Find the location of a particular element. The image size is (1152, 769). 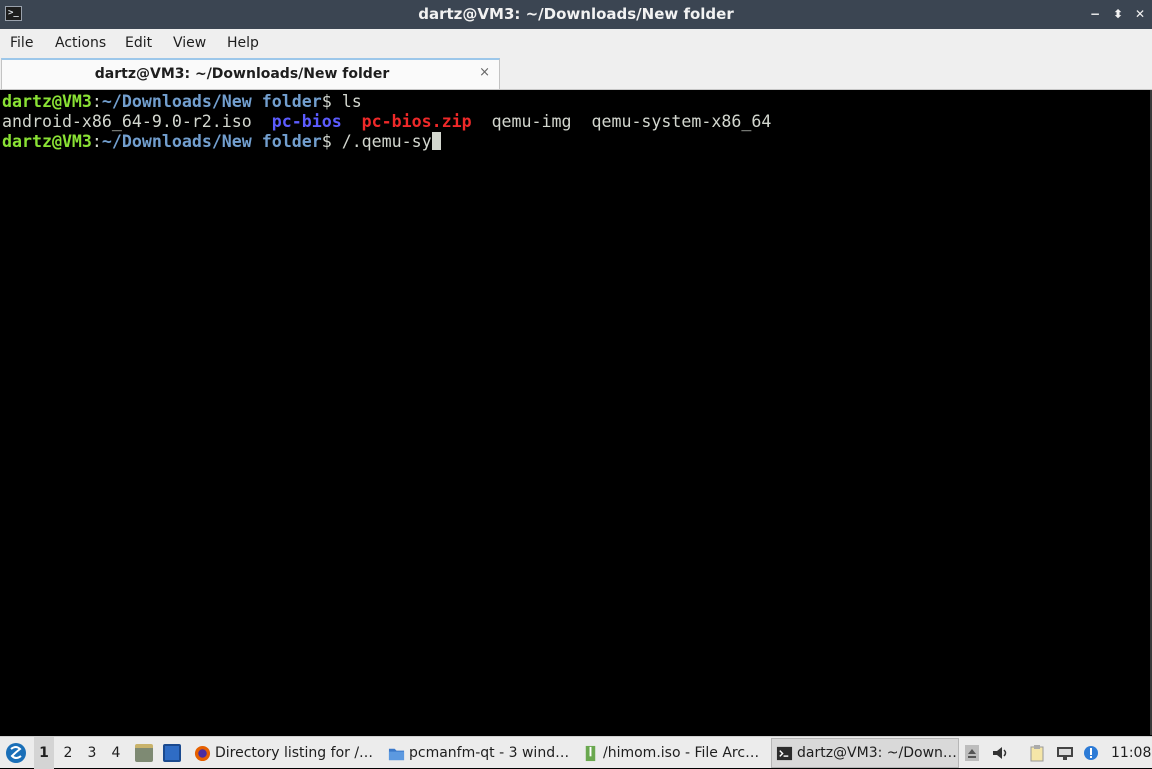

terminal-line-1: dartz@VM3:~/Downloads/New folder$ ls is located at coordinates (182, 102).